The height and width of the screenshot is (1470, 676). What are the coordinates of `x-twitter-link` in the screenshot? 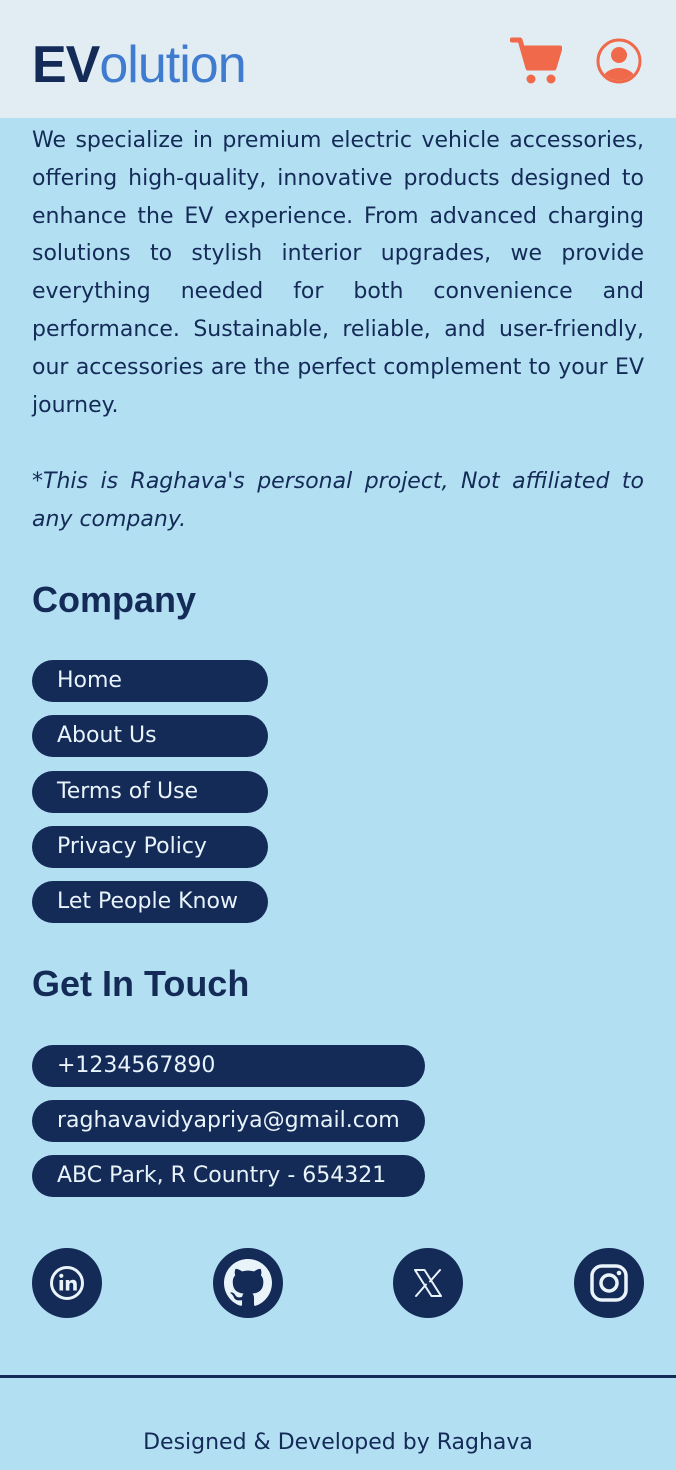 It's located at (428, 1283).